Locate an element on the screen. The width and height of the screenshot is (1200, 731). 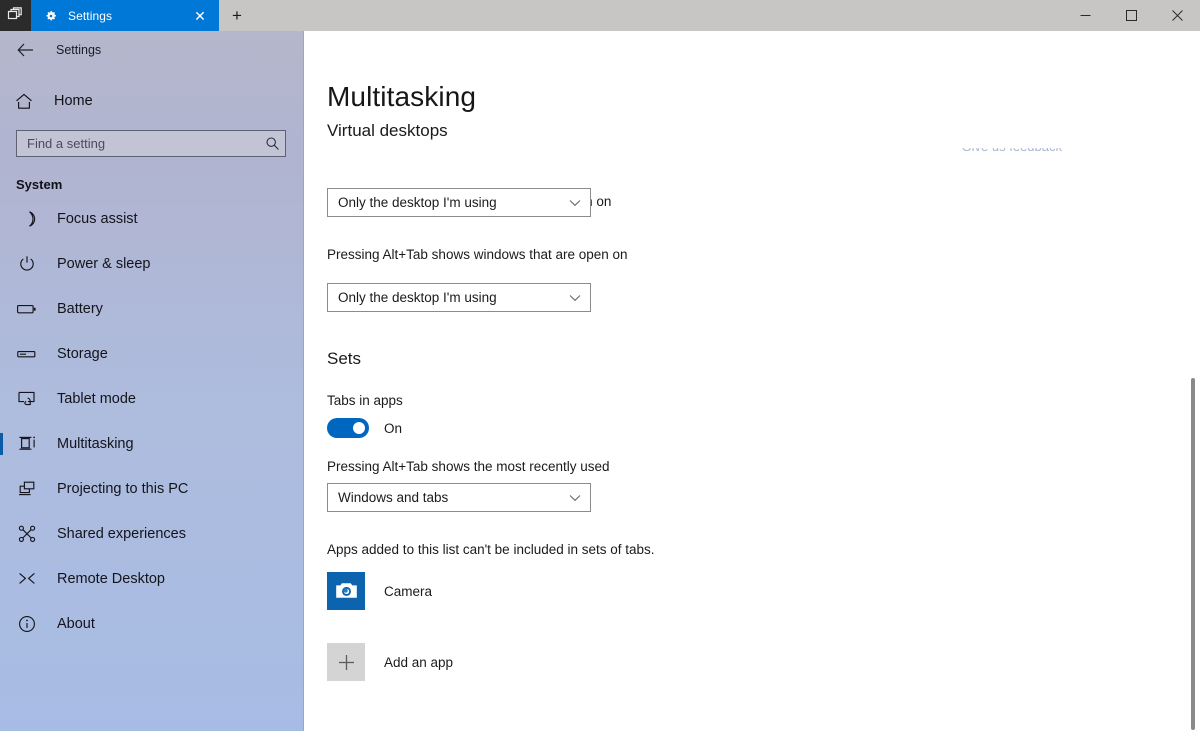
tabs-in-apps-label: Tabs in apps is located at coordinates (365, 400).